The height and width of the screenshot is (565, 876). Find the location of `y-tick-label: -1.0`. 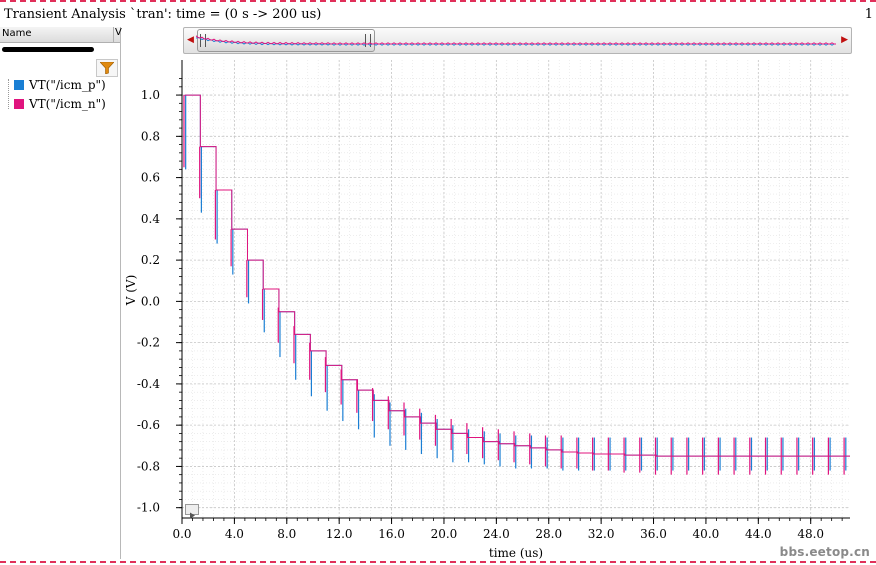

y-tick-label: -1.0 is located at coordinates (148, 508).